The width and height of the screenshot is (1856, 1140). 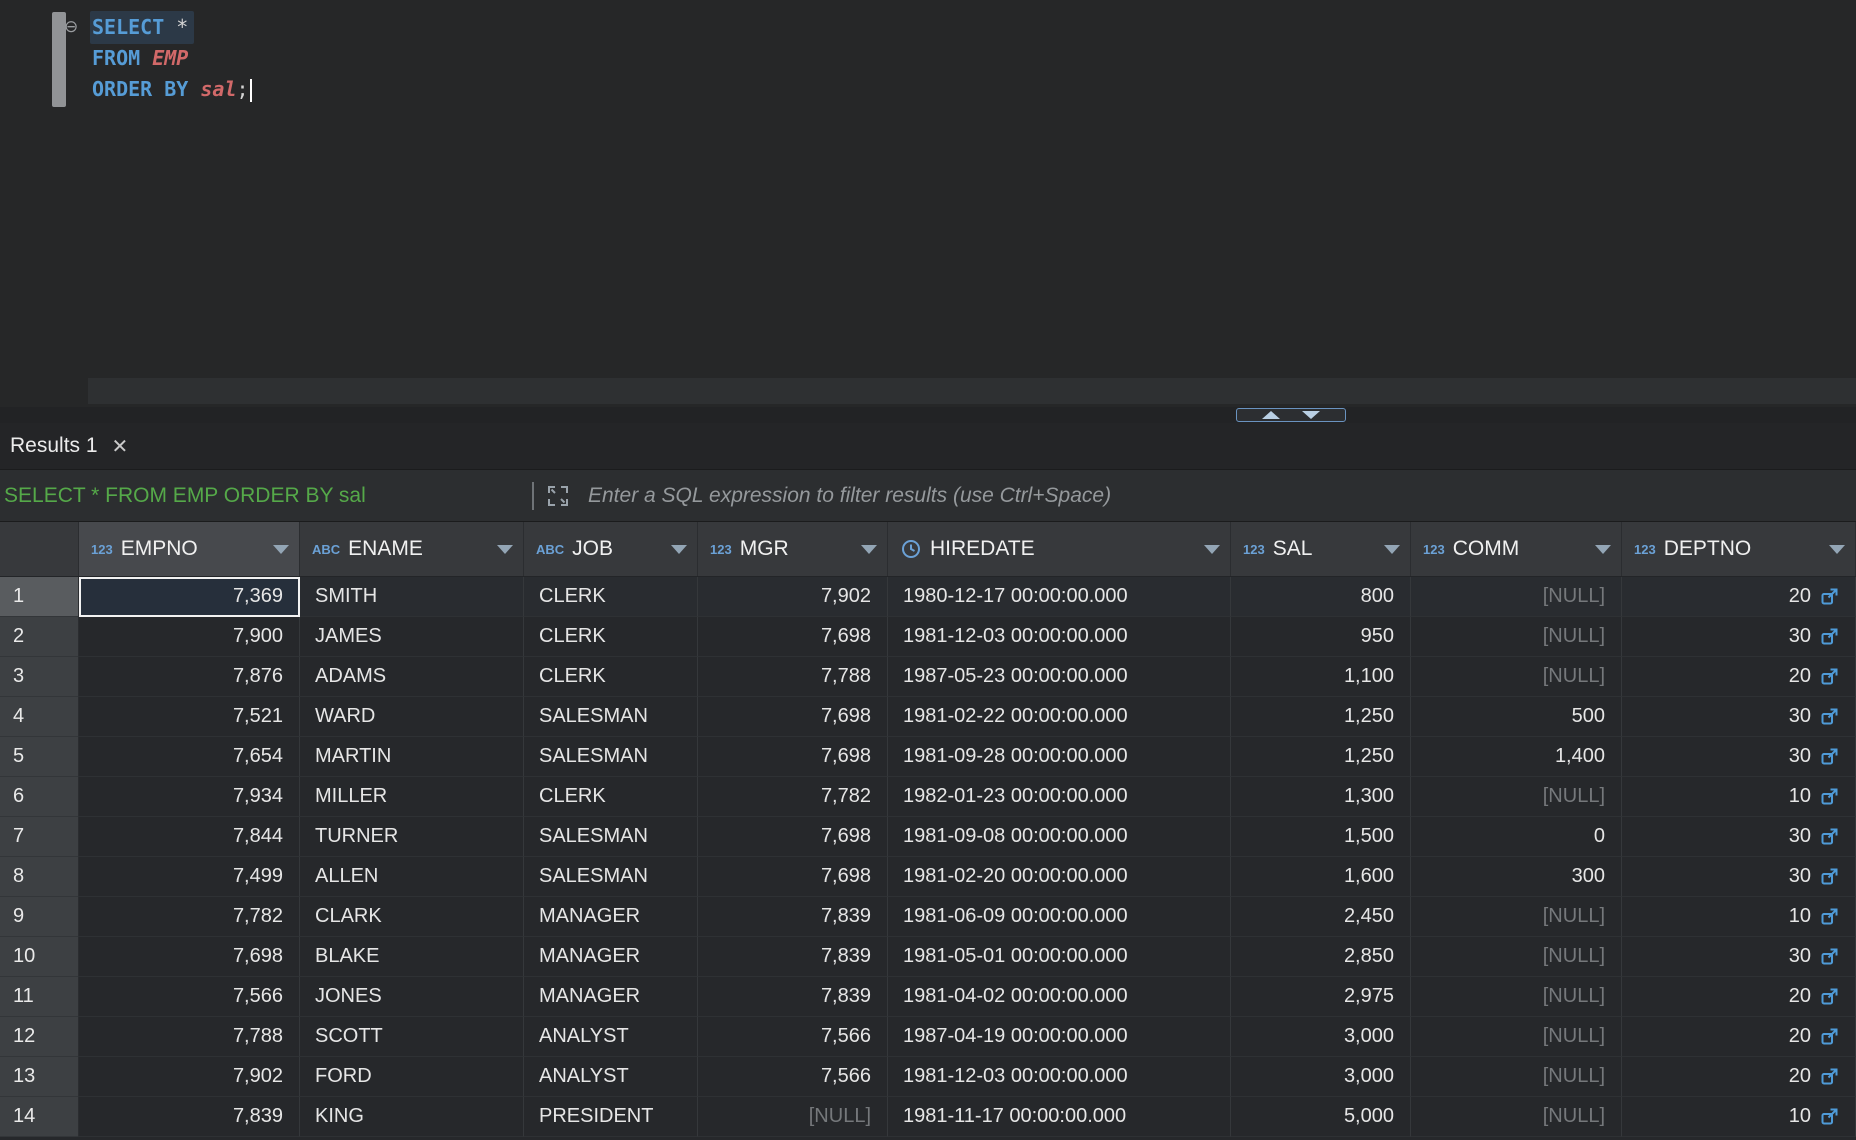 I want to click on cell-ename: MARTIN, so click(x=412, y=757).